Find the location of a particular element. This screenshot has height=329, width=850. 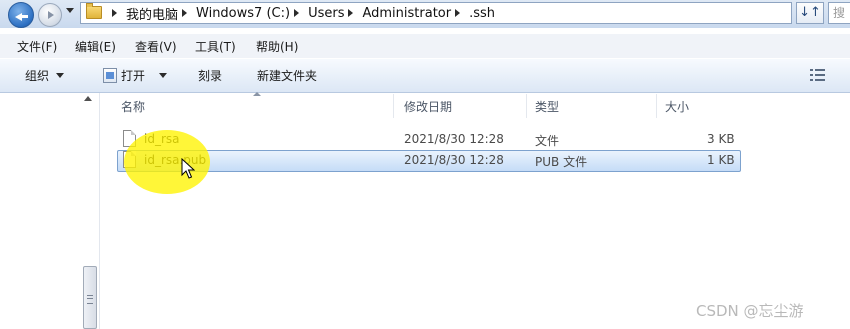

breadcrumb-ssh: .ssh is located at coordinates (482, 13).